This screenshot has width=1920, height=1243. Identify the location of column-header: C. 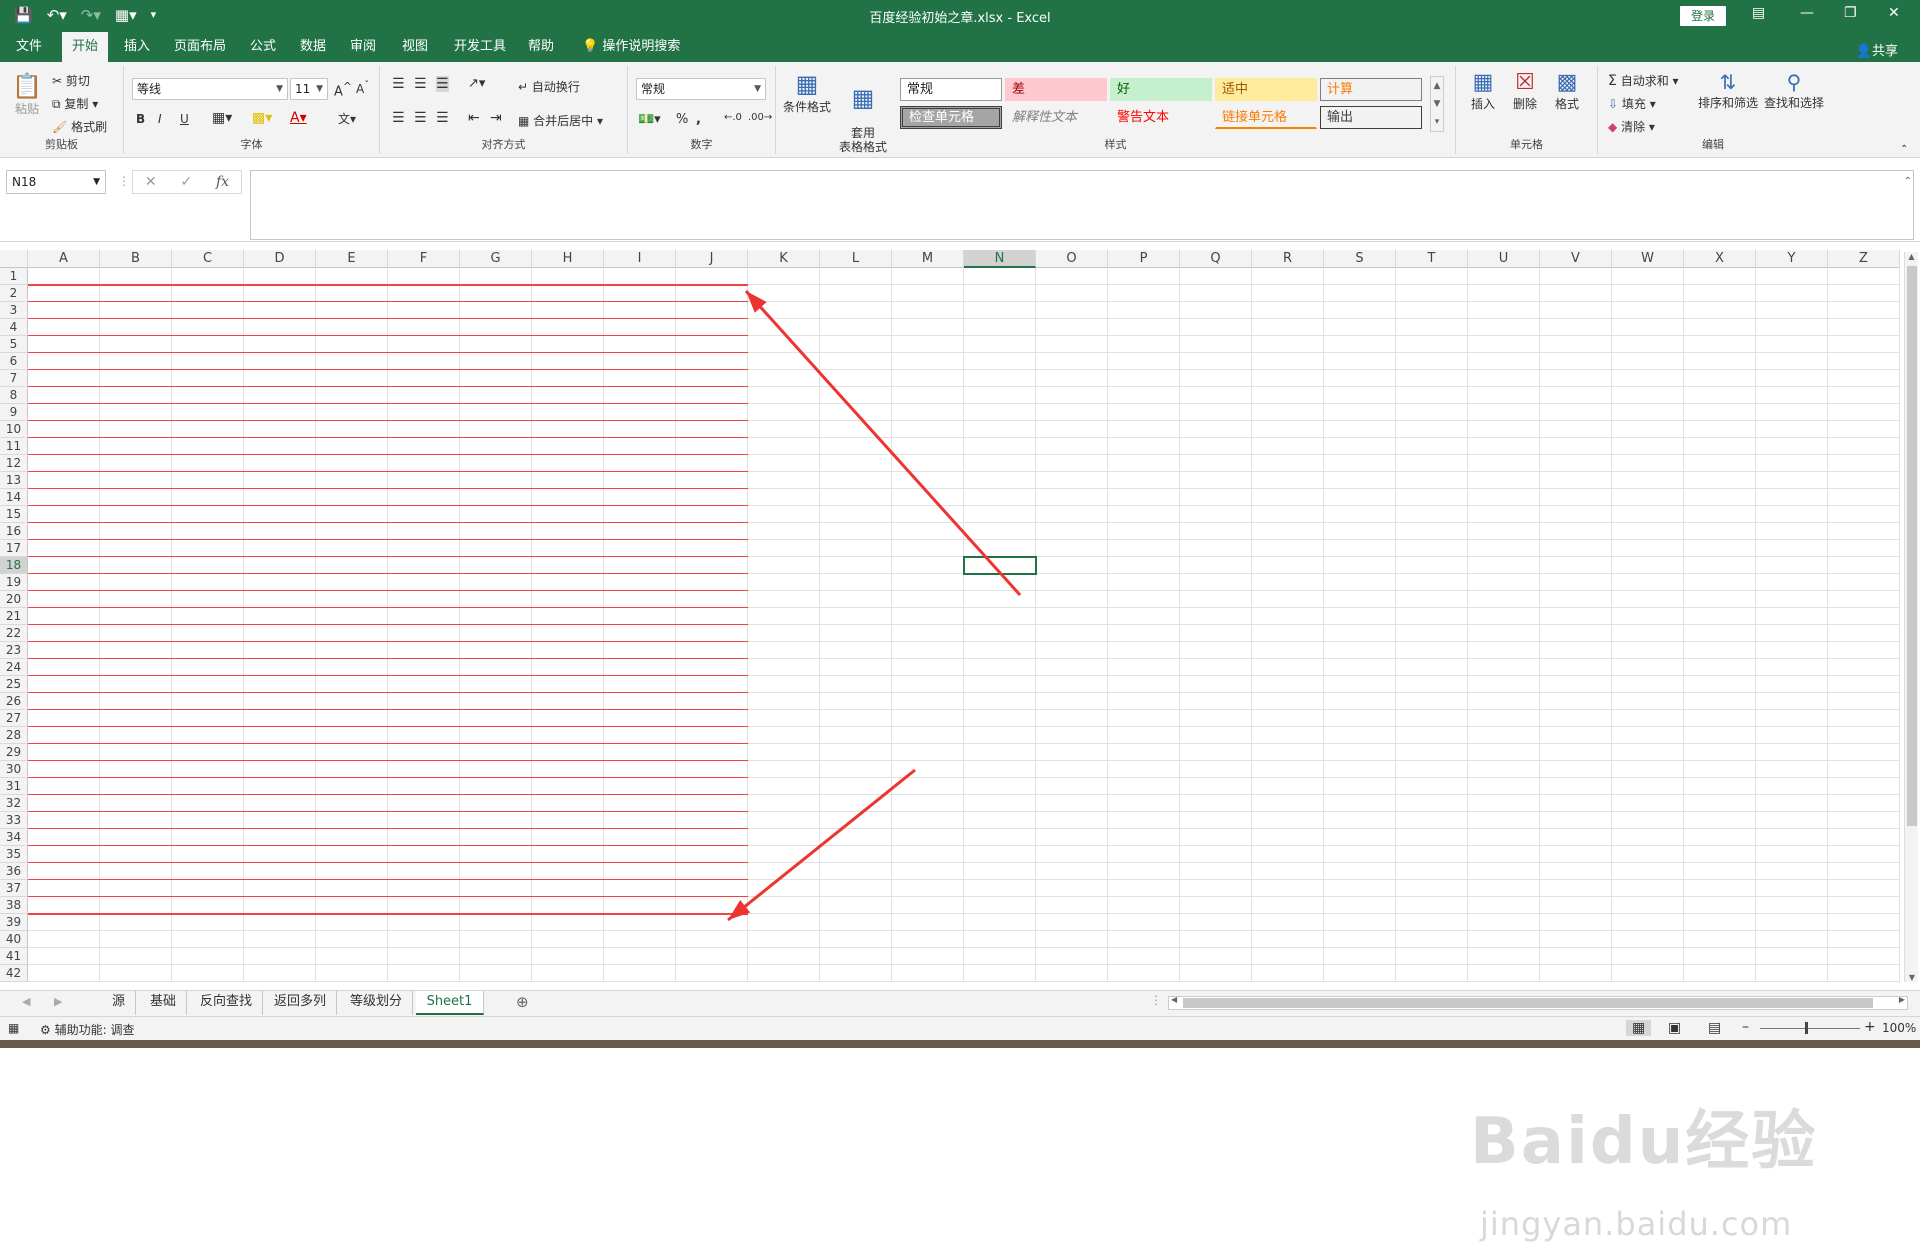
(208, 259).